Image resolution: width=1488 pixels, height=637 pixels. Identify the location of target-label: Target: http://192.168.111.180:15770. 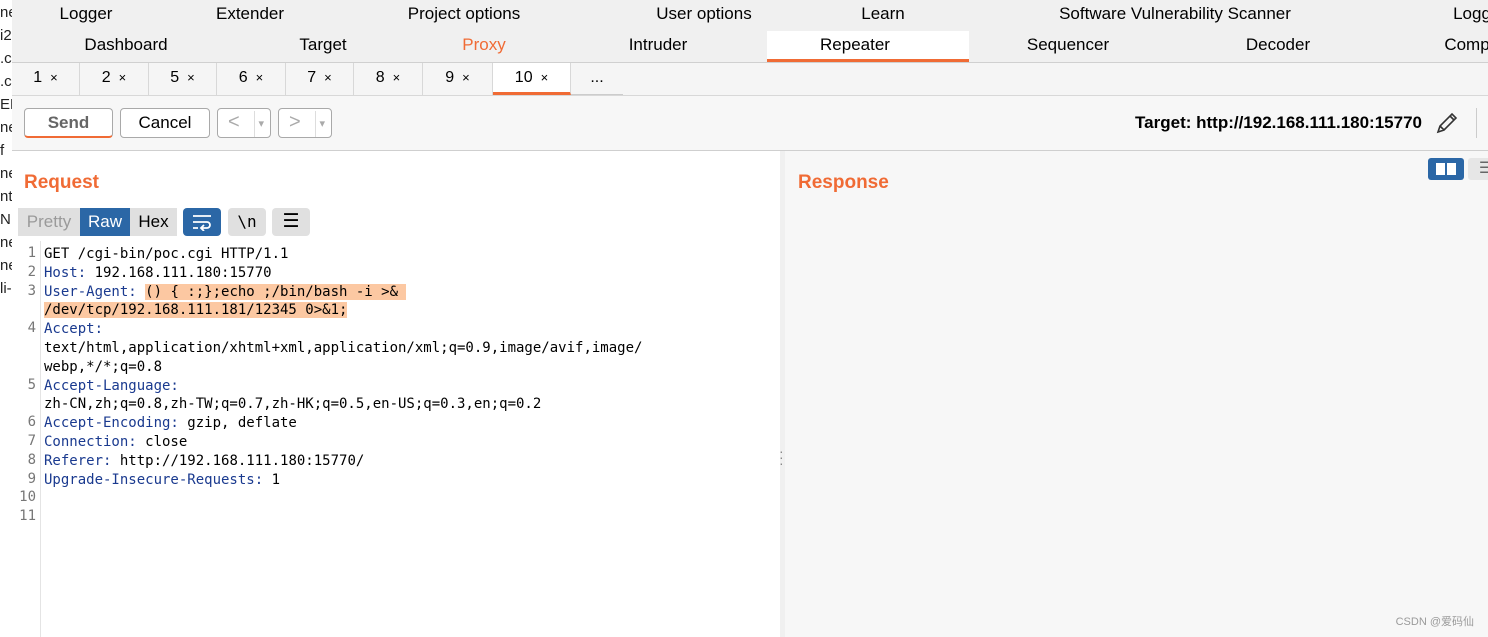
(1278, 122).